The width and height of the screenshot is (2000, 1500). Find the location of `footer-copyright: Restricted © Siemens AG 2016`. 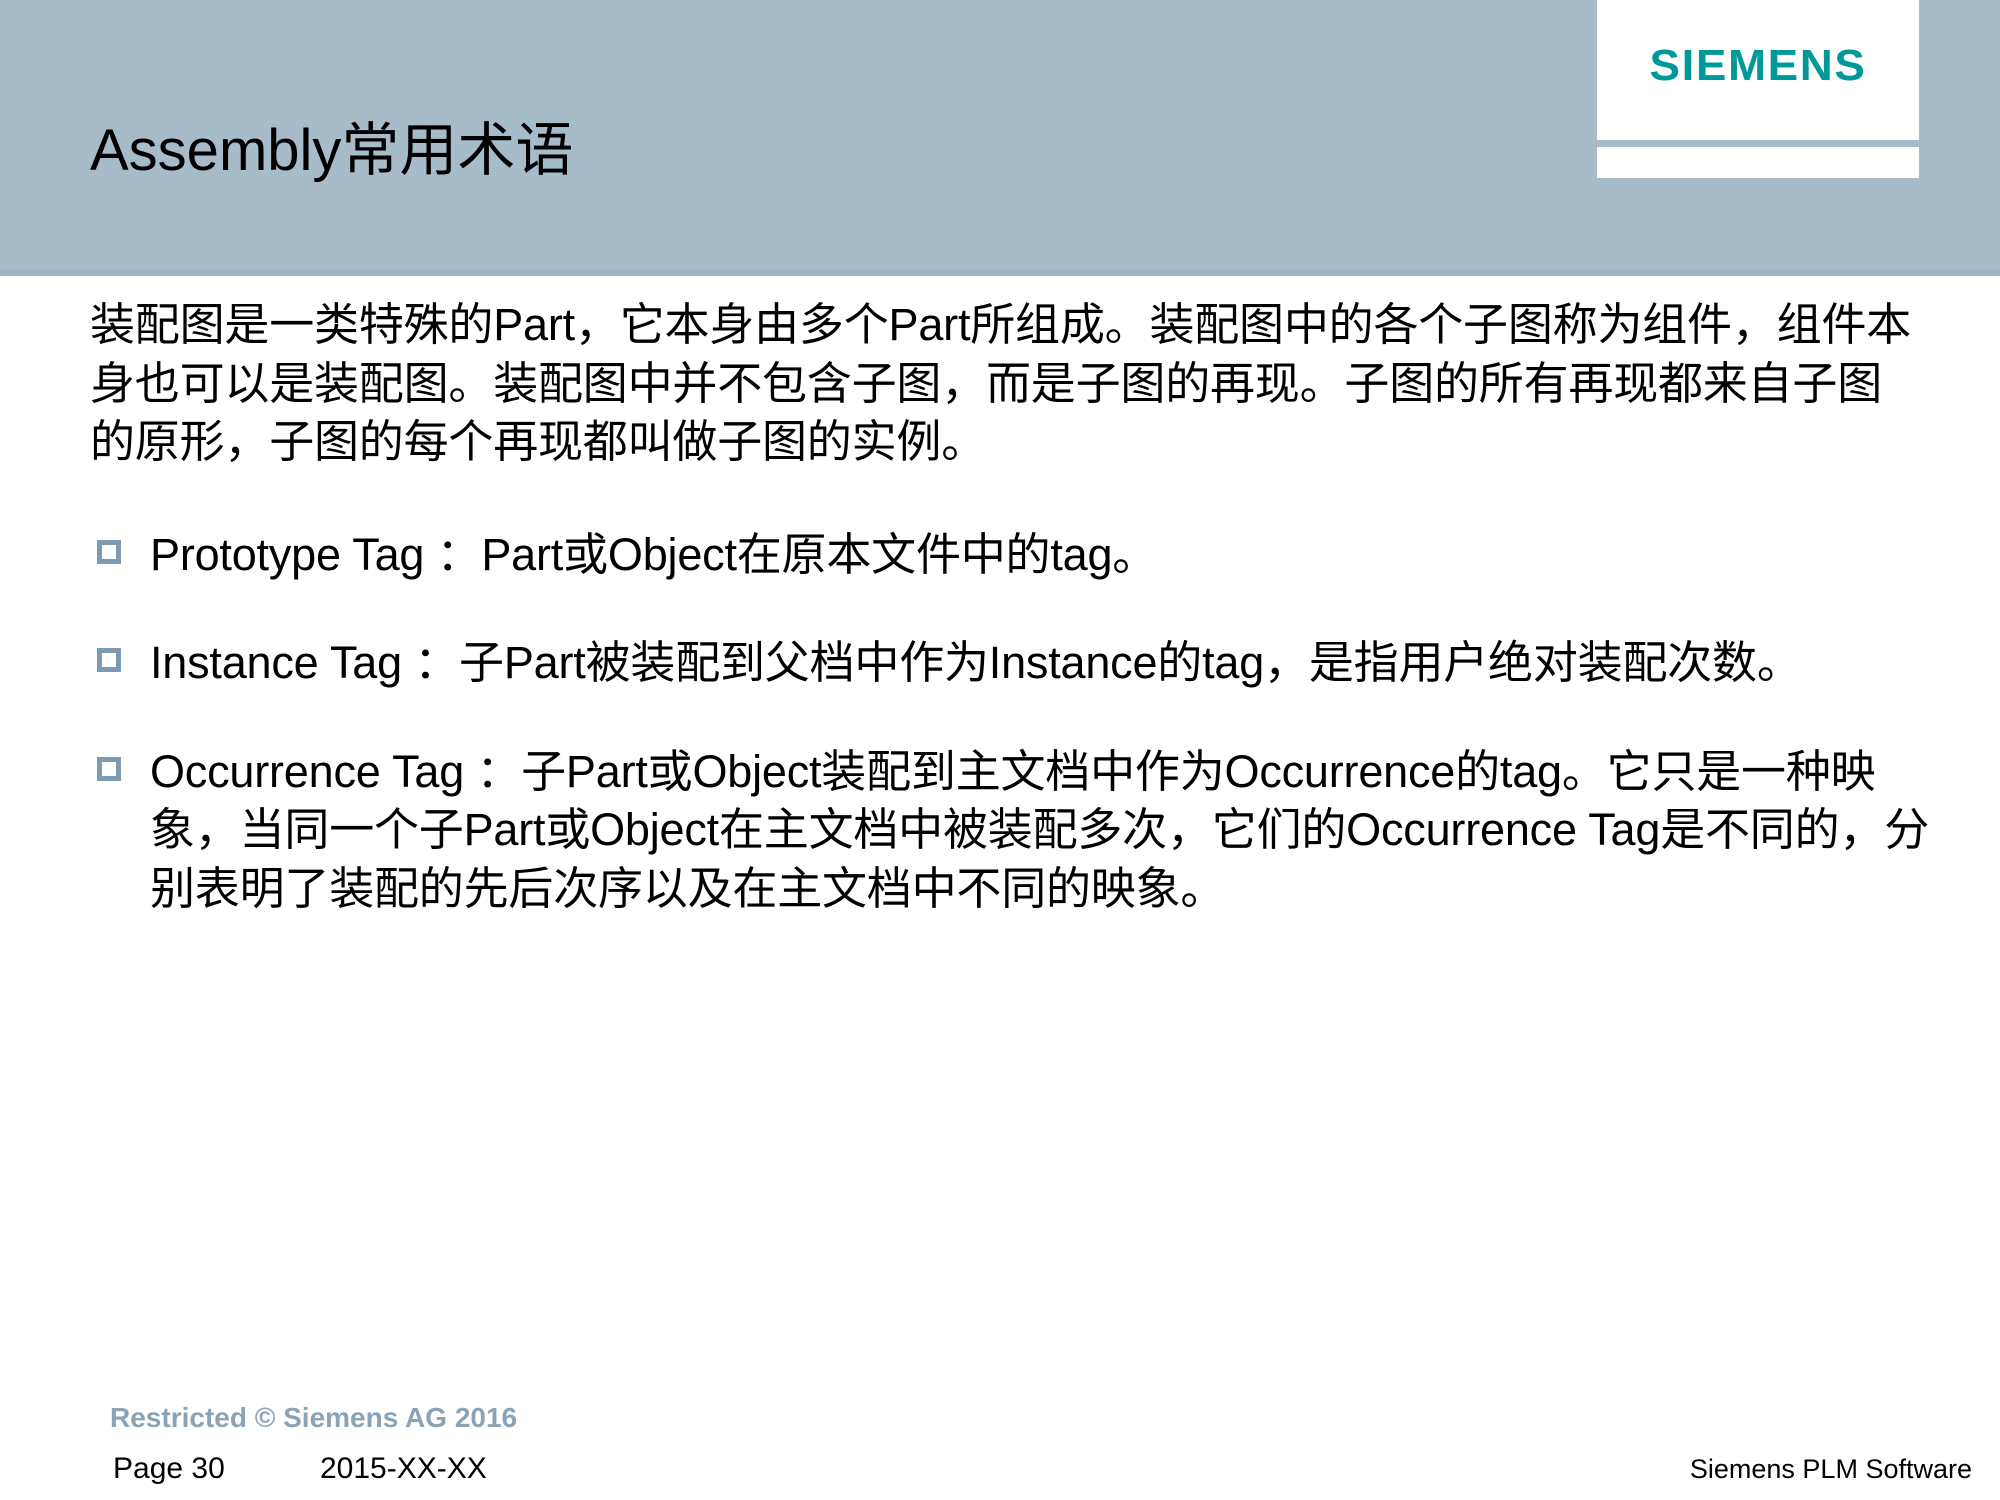

footer-copyright: Restricted © Siemens AG 2016 is located at coordinates (314, 1417).